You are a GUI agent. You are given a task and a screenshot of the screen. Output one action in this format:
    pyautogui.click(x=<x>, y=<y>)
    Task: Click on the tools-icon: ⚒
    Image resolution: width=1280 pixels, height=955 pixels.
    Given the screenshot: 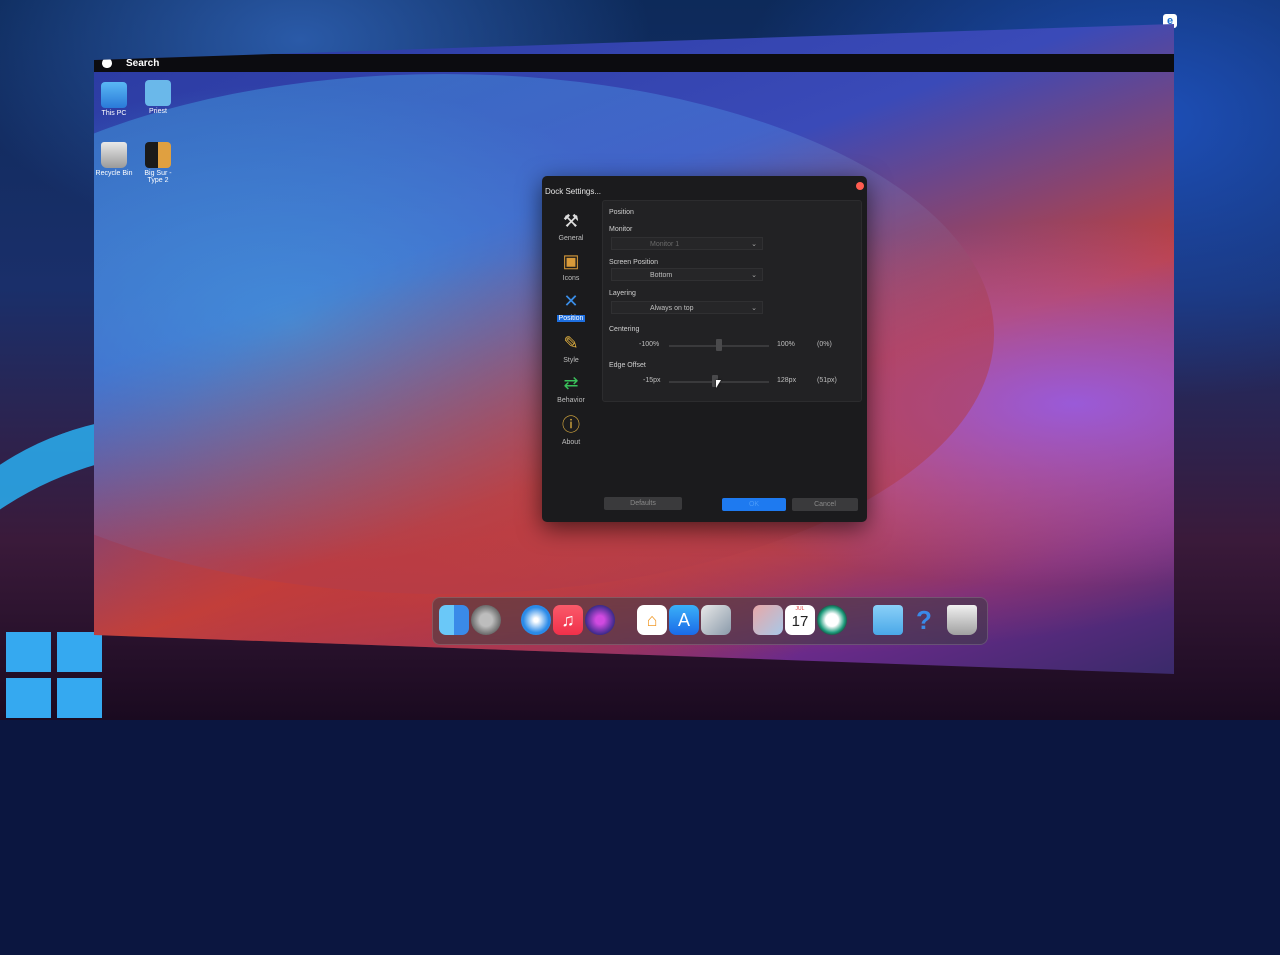 What is the action you would take?
    pyautogui.click(x=571, y=221)
    